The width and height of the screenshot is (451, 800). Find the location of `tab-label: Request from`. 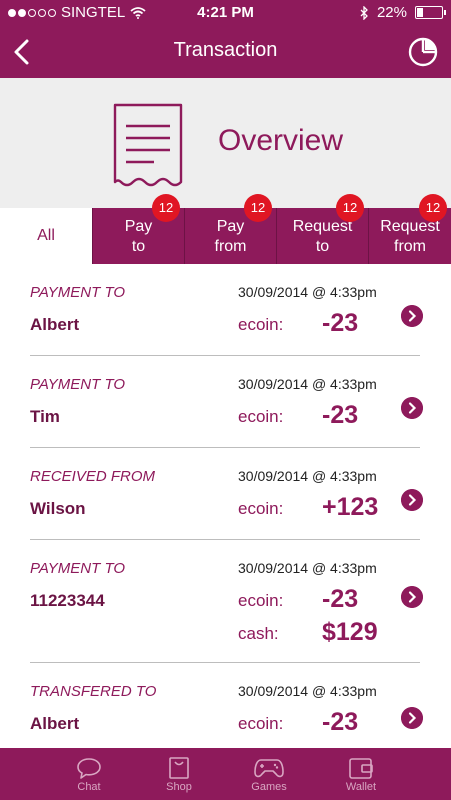

tab-label: Request from is located at coordinates (410, 236).